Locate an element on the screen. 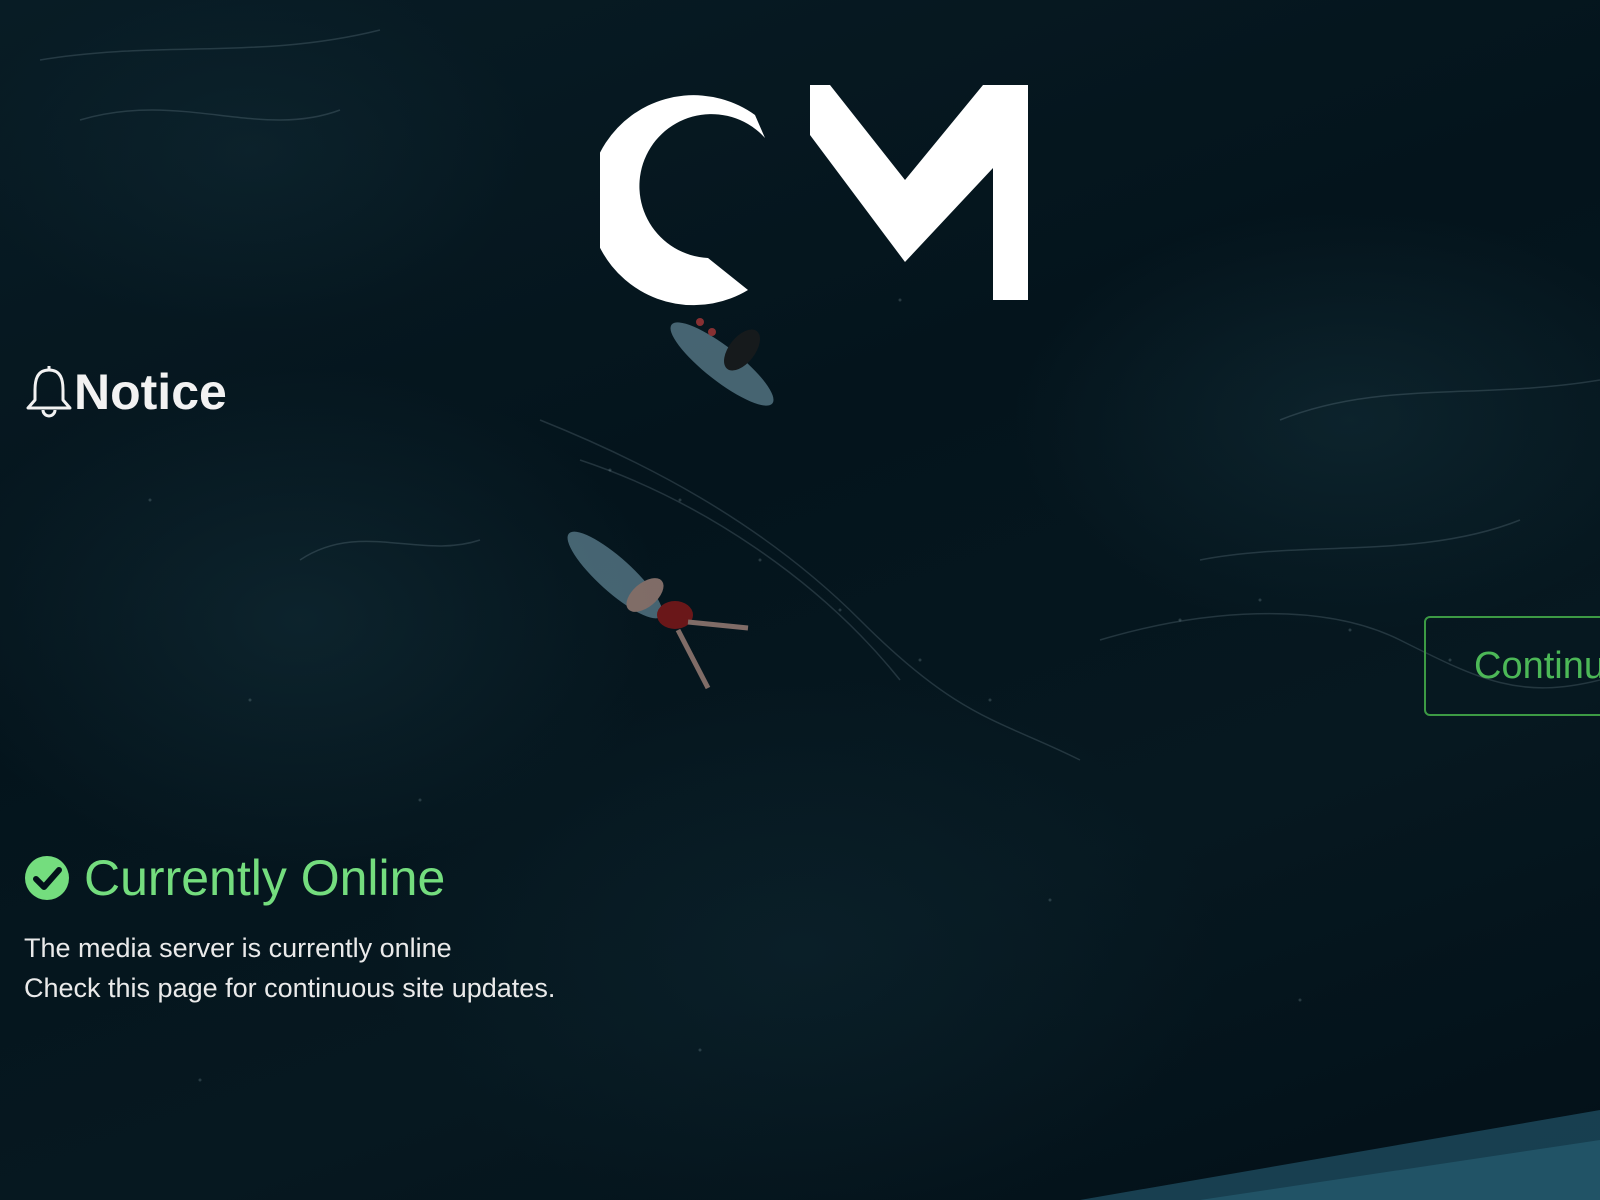  status-line: The media server is currently online is located at coordinates (238, 948).